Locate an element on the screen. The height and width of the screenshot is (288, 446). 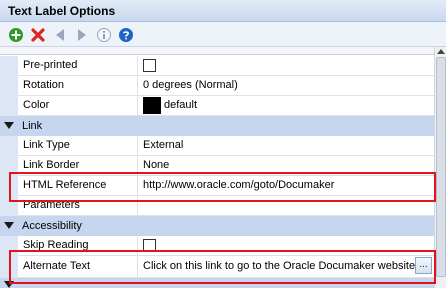
category-label: Accessibility is located at coordinates (52, 226).